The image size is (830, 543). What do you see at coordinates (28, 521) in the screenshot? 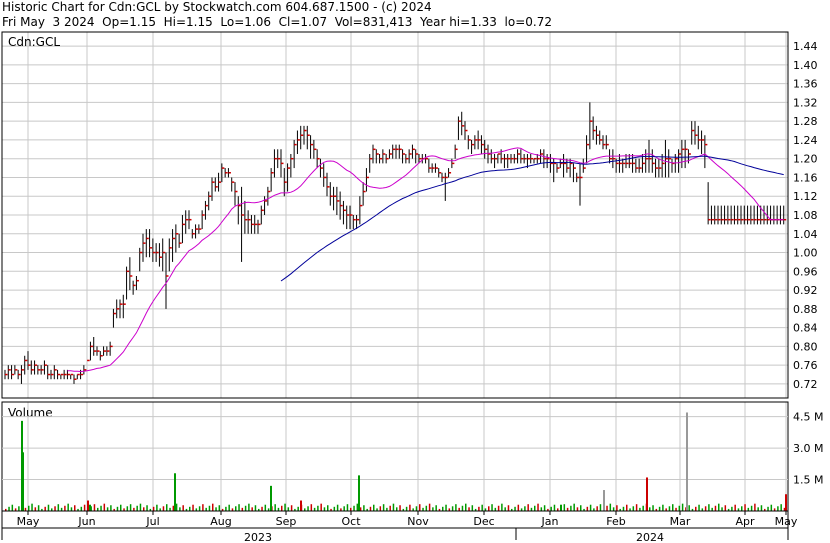
I see `month-label: May` at bounding box center [28, 521].